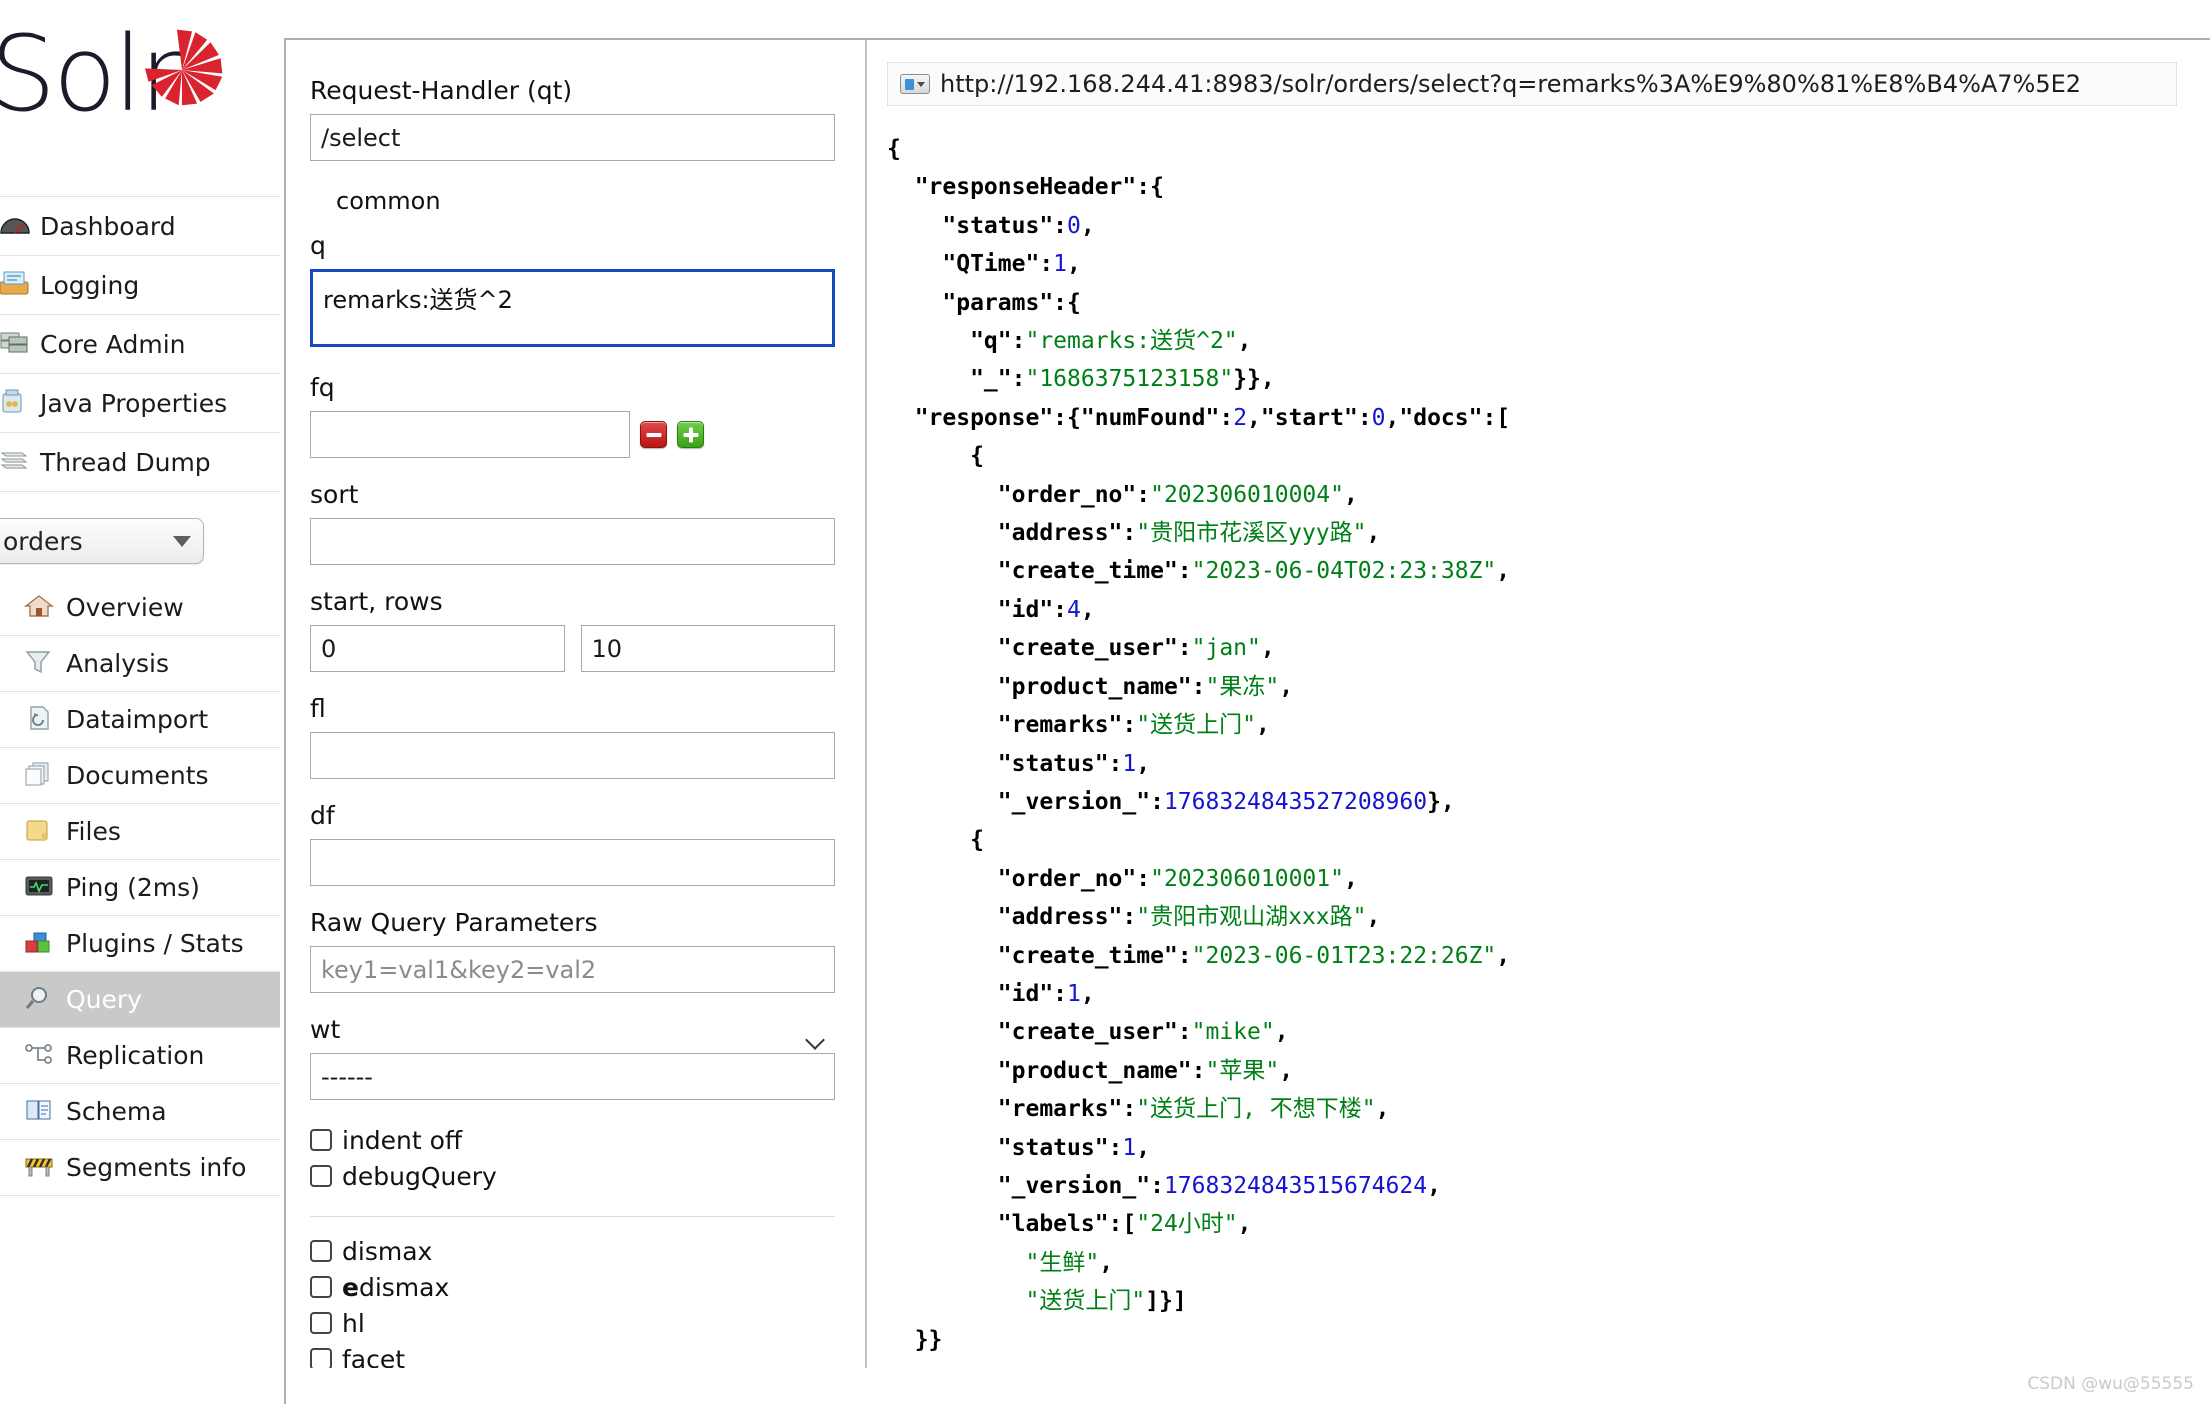 This screenshot has height=1404, width=2210. What do you see at coordinates (45, 888) in the screenshot?
I see `ping-icon` at bounding box center [45, 888].